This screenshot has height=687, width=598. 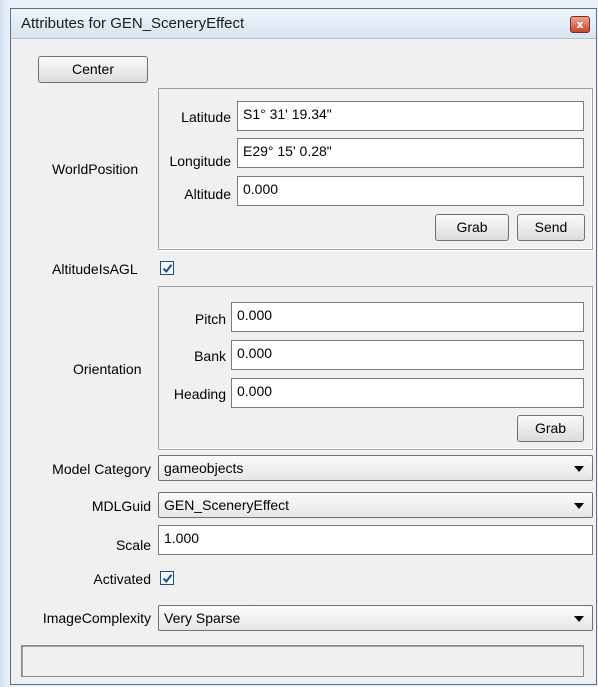 What do you see at coordinates (410, 116) in the screenshot?
I see `latitude-field: S1° 31' 19.34"` at bounding box center [410, 116].